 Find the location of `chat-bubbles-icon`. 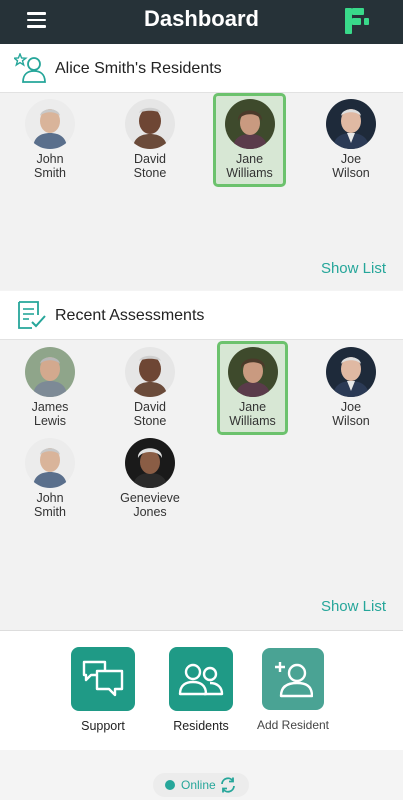

chat-bubbles-icon is located at coordinates (103, 678).